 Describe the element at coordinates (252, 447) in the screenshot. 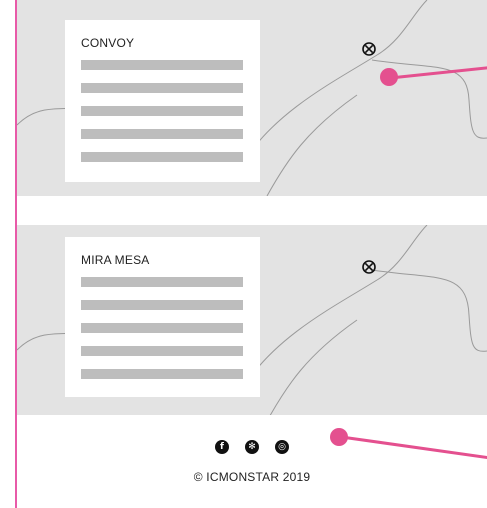

I see `yelp-icon: ✻` at that location.